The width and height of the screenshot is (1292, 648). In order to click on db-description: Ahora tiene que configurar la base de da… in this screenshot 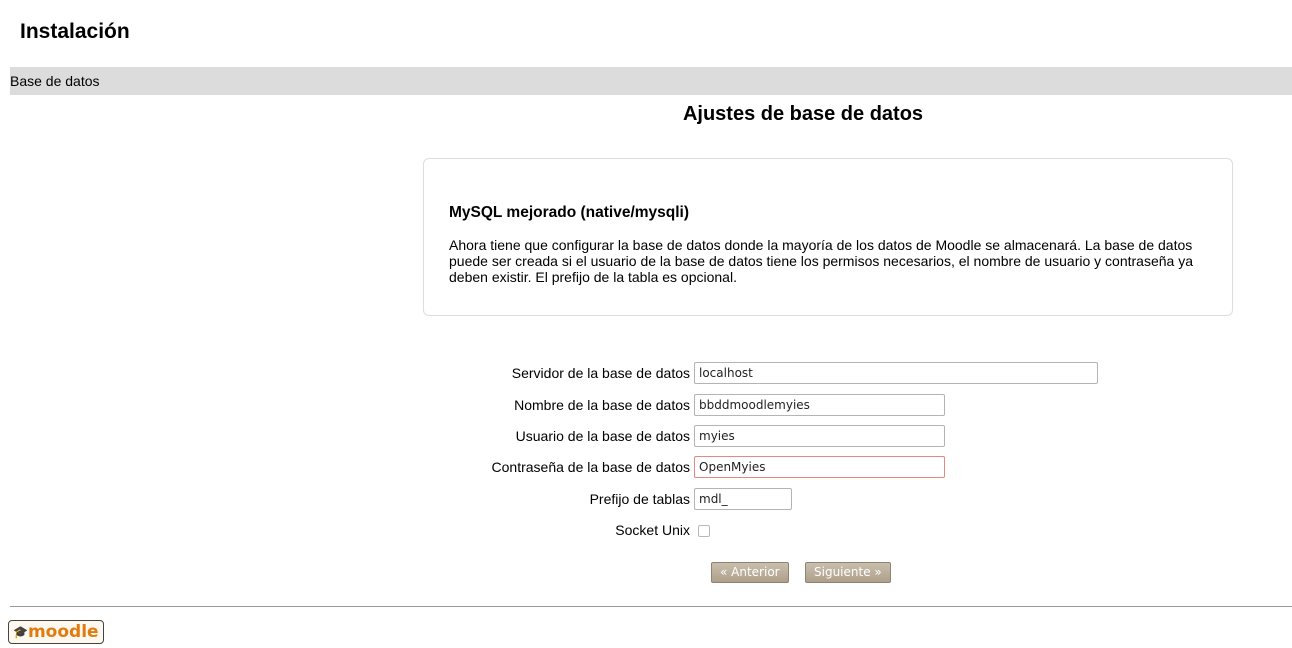, I will do `click(821, 261)`.